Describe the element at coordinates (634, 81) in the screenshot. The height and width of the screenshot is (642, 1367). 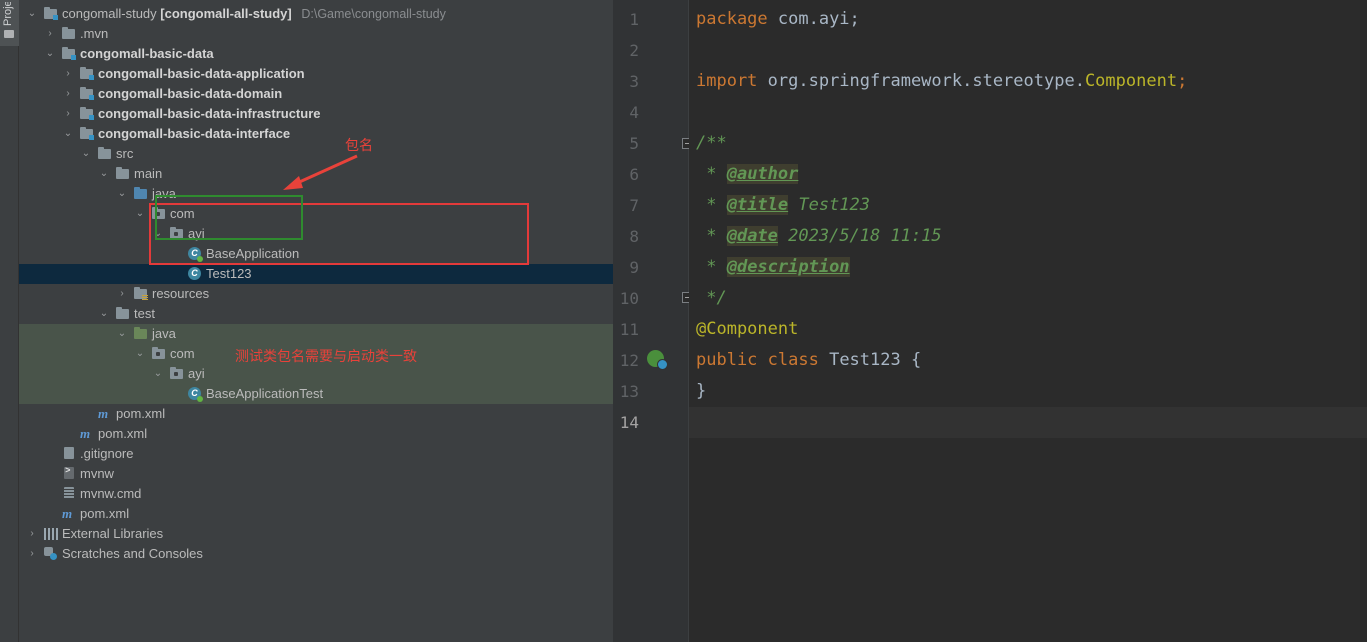
I see `line-number: 3` at that location.